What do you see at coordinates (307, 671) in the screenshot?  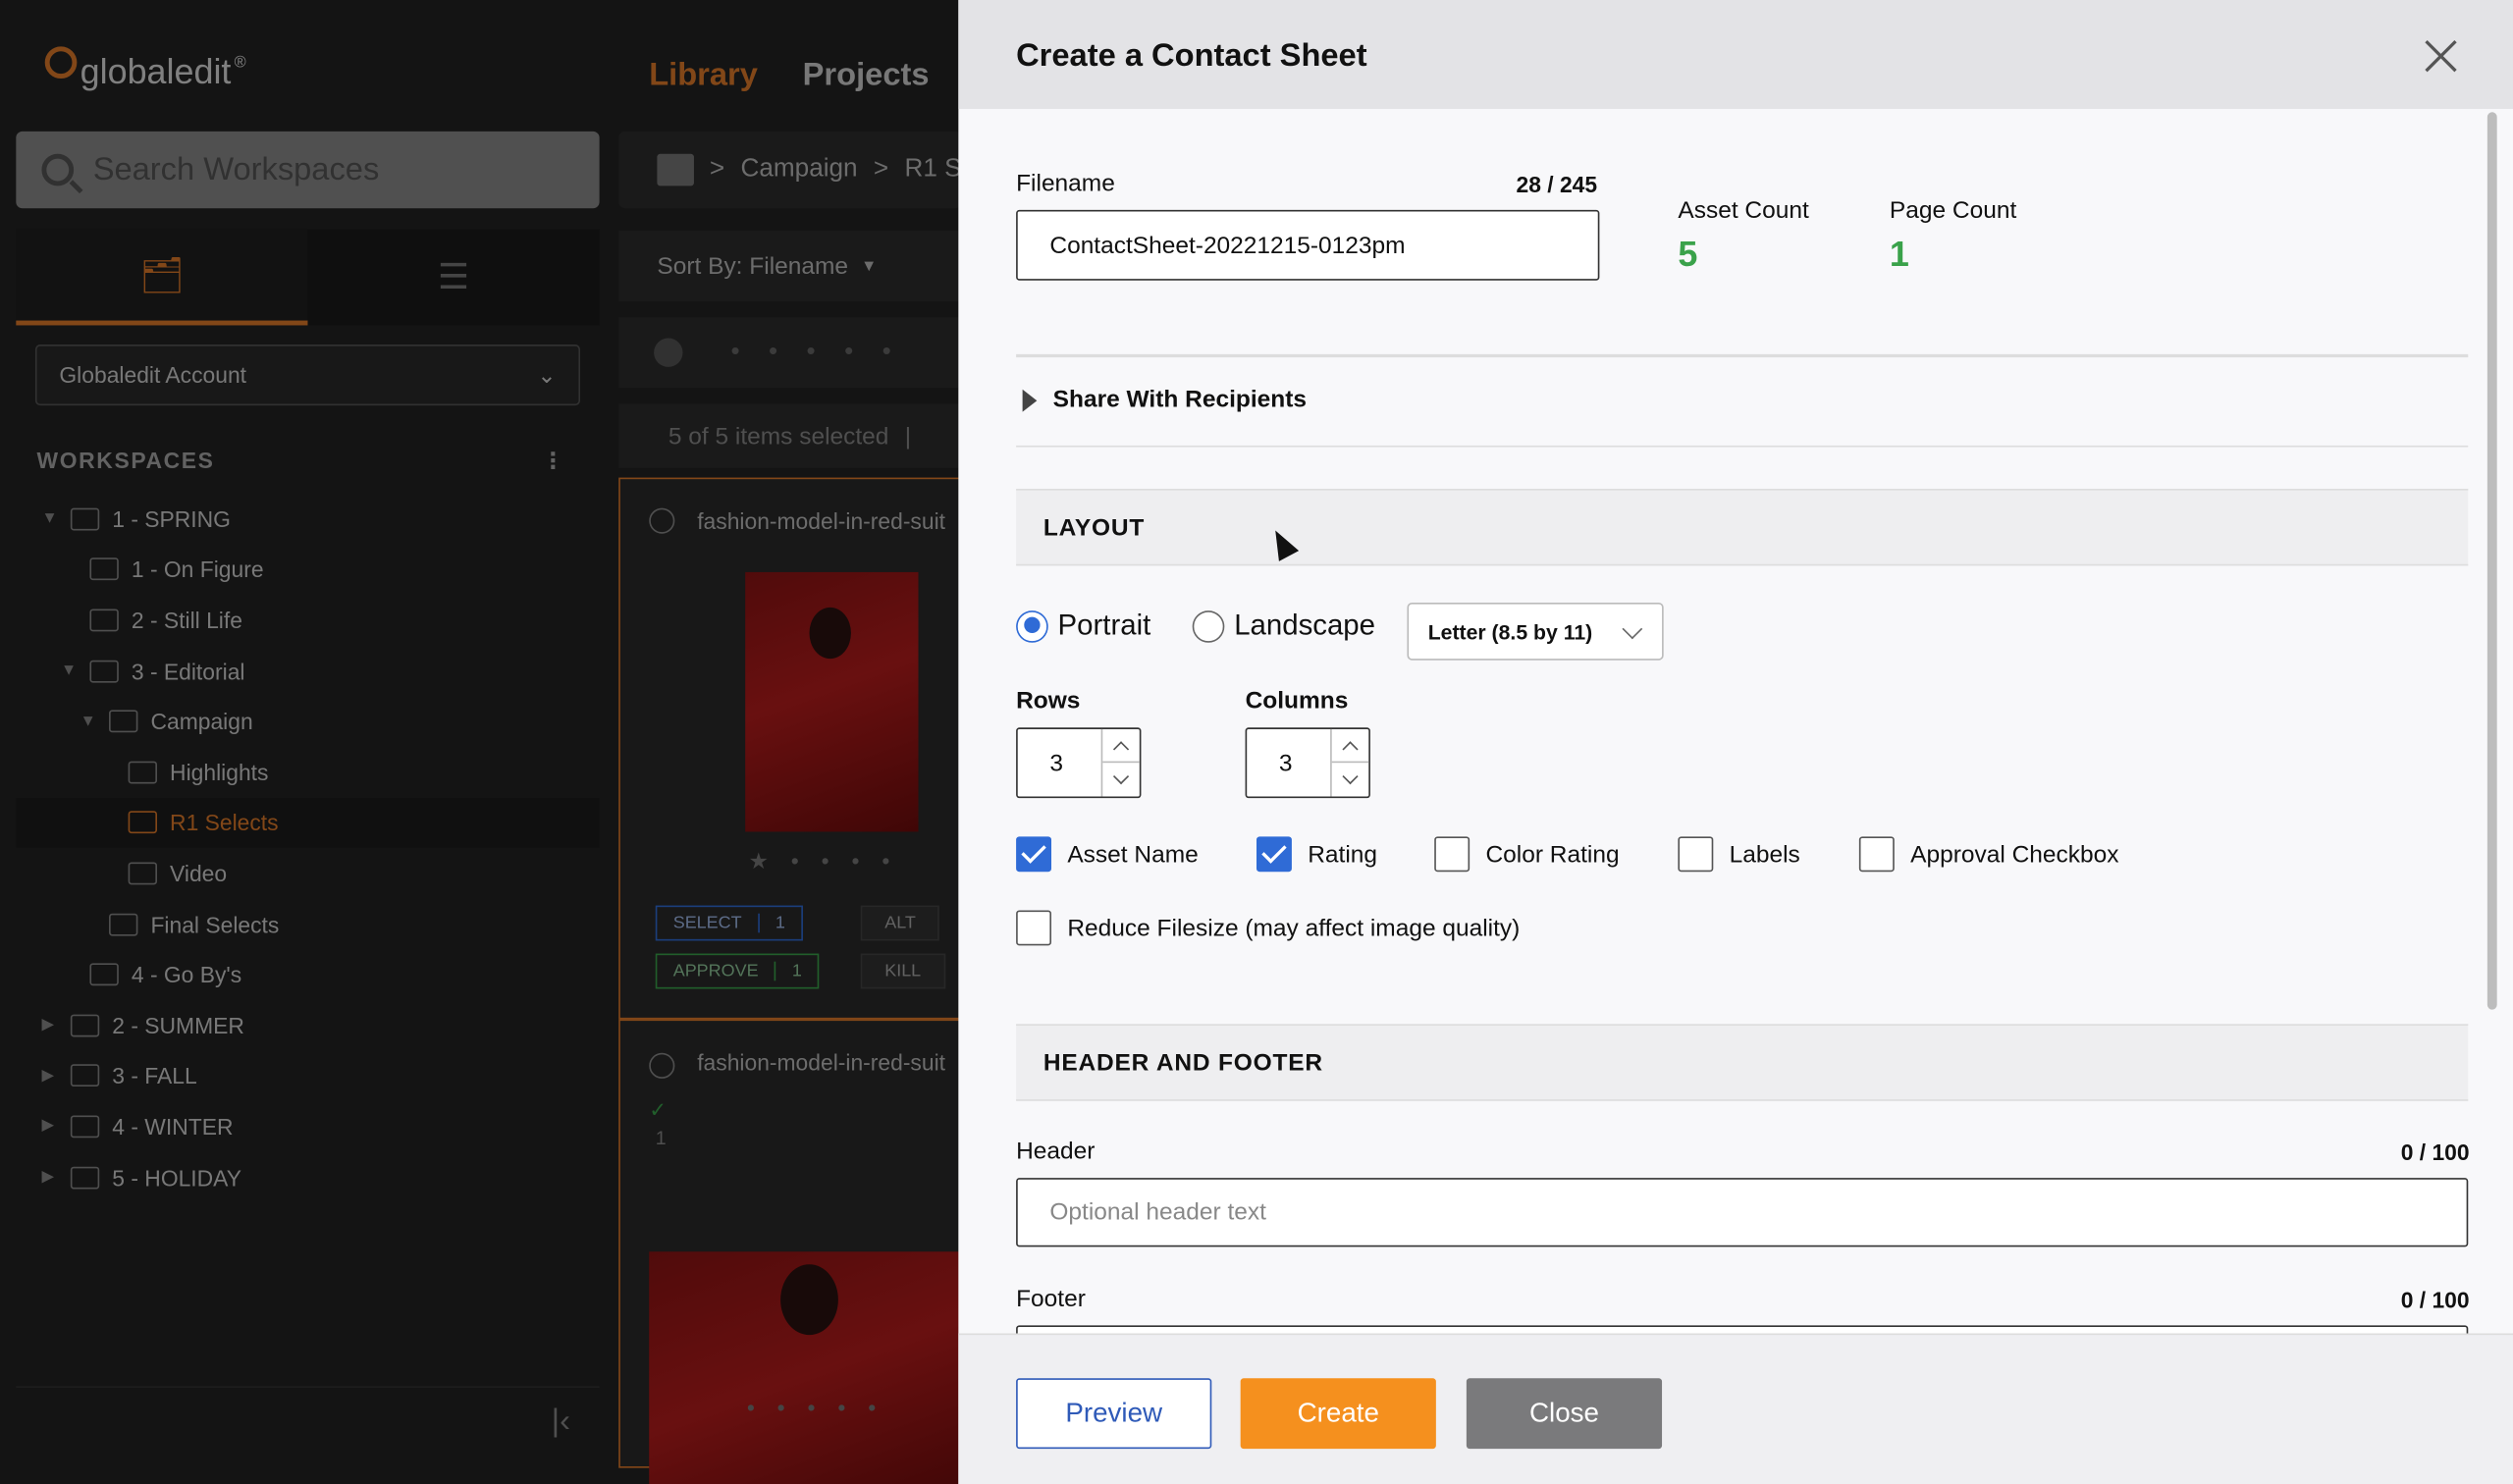 I see `tree-item: ▼ 3 - Editorial` at bounding box center [307, 671].